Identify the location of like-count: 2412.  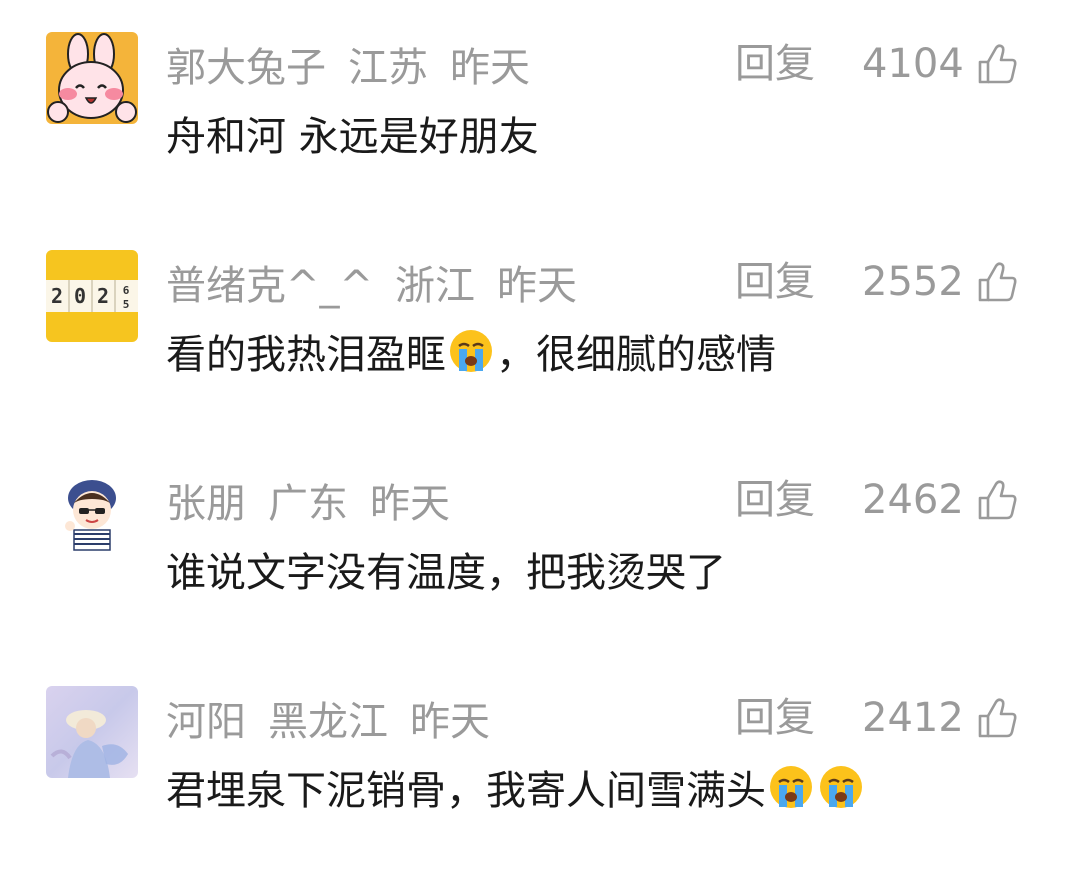
(913, 718).